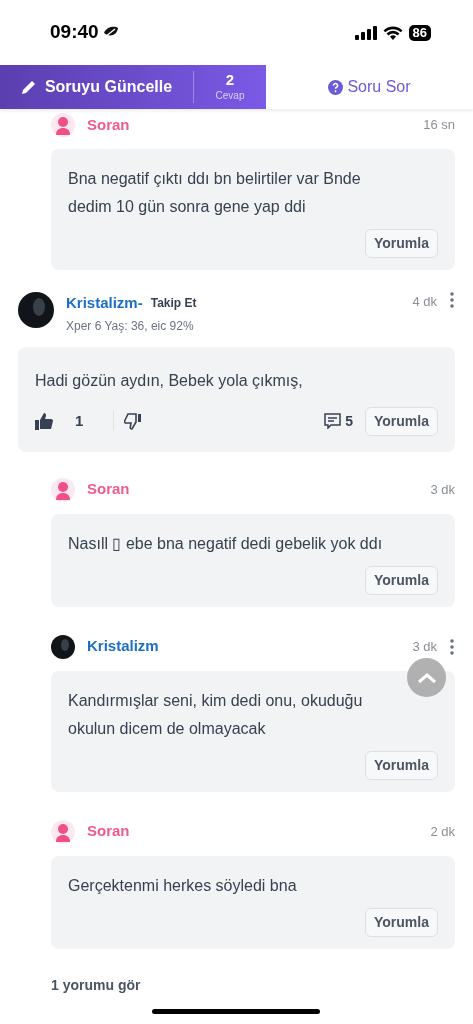 This screenshot has width=473, height=1024. I want to click on chevron-up-icon, so click(426, 677).